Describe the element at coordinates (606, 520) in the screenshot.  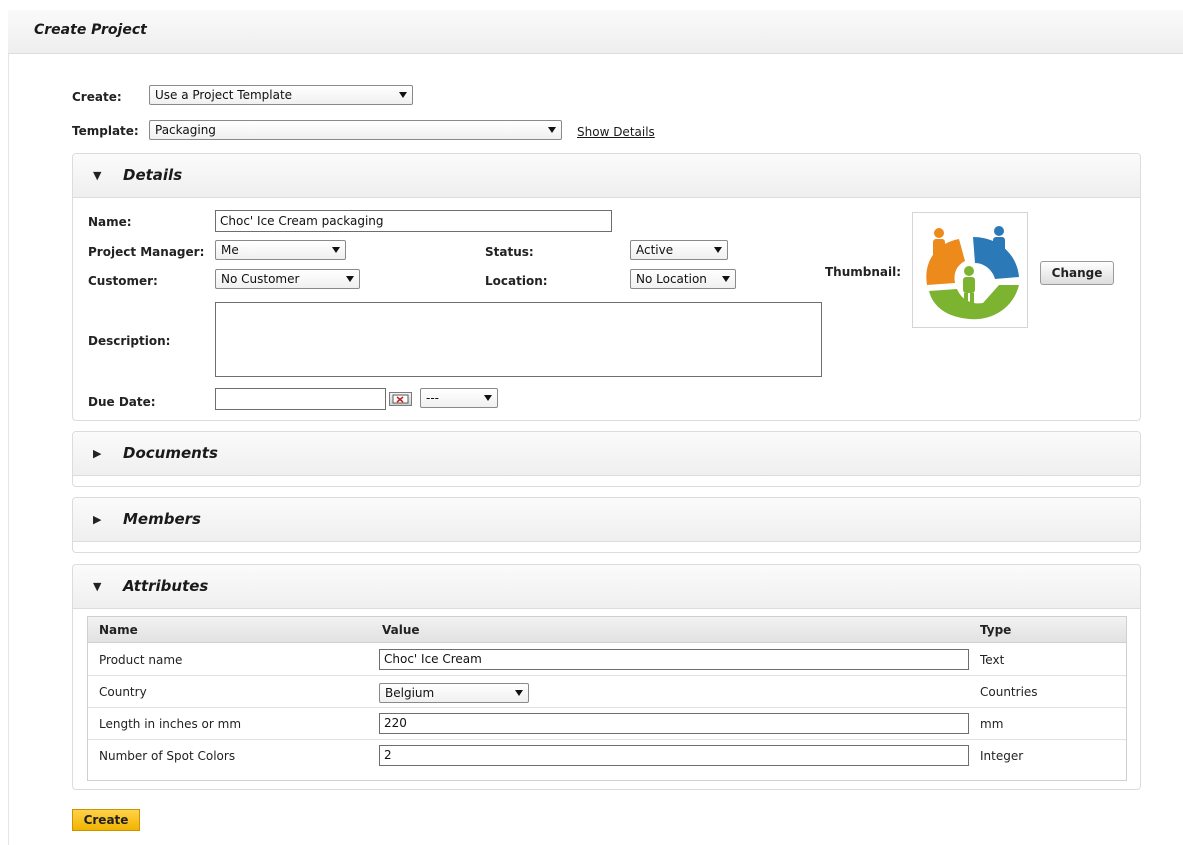
I see `members-panel-header: ▶ Members` at that location.